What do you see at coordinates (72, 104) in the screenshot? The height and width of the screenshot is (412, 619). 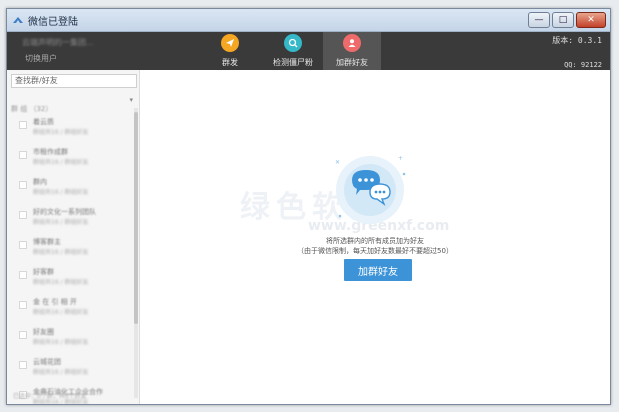 I see `group-list-header: 群 组 （32） ▾` at bounding box center [72, 104].